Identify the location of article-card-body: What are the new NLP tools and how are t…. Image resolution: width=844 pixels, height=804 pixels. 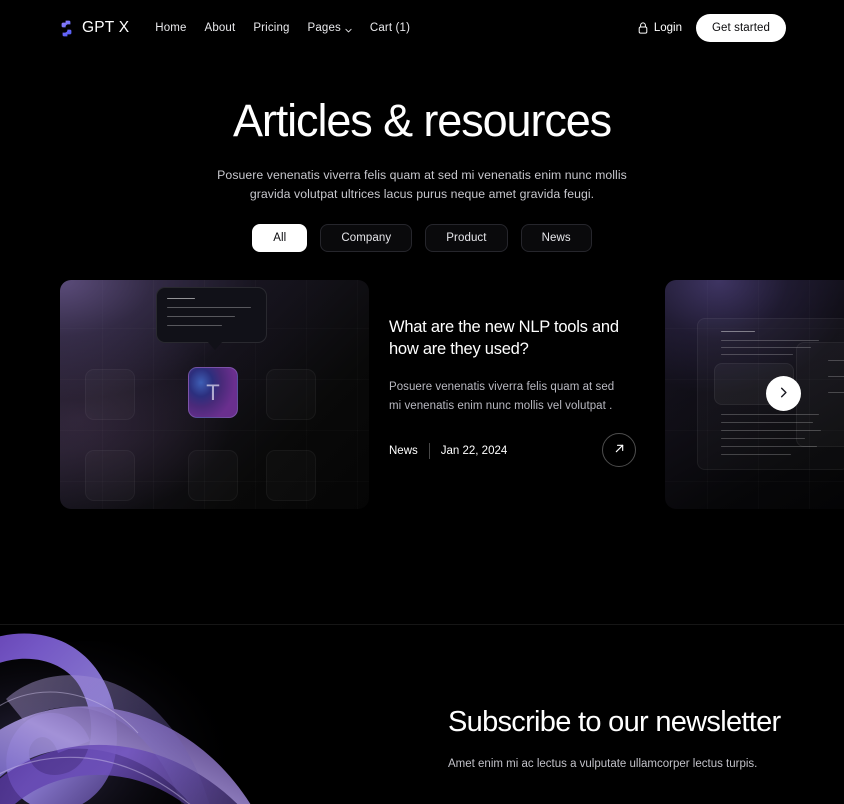
(515, 394).